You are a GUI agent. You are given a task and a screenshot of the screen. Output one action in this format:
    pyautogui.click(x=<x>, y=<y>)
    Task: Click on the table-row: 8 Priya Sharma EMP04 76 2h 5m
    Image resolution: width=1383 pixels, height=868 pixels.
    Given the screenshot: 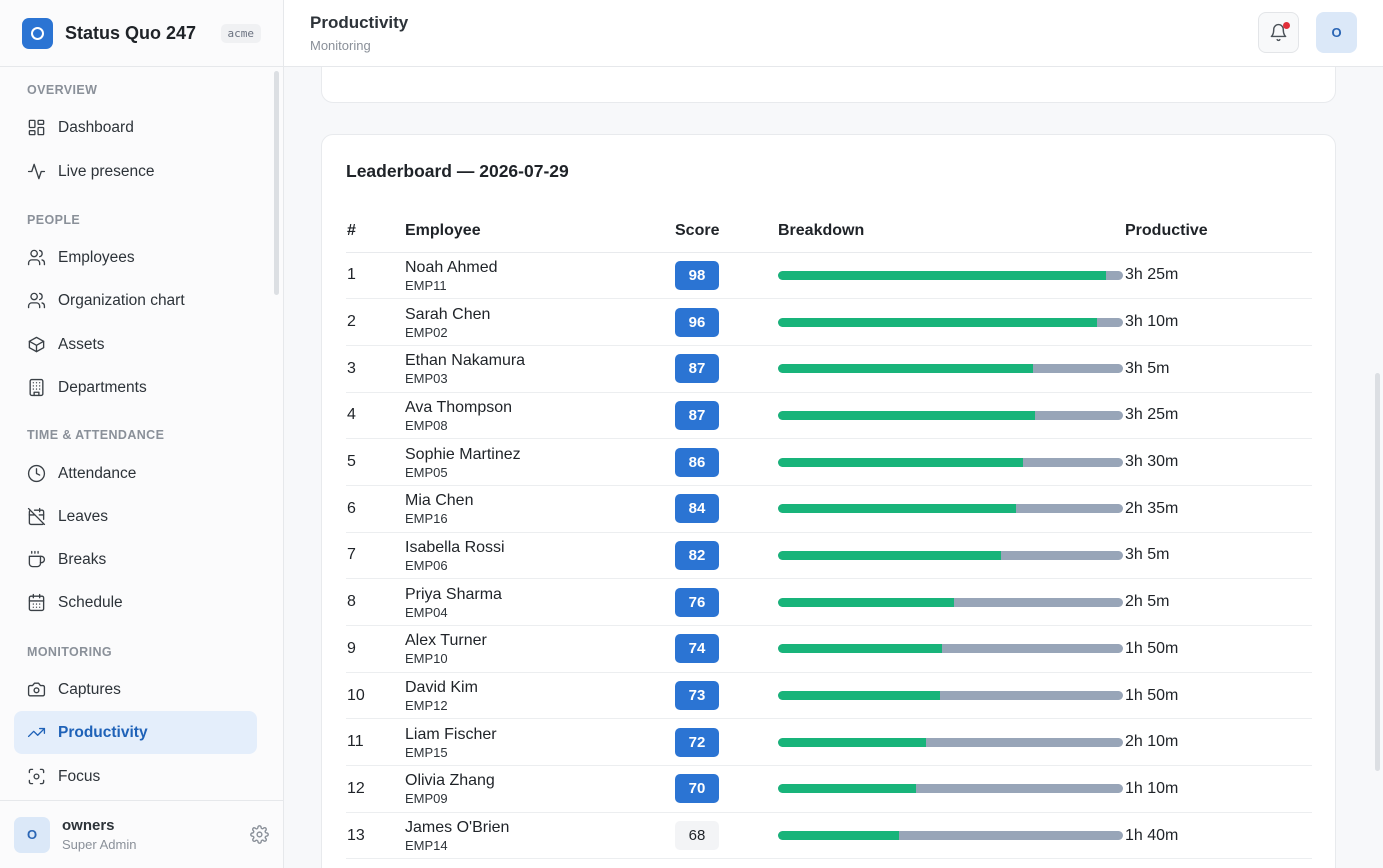 What is the action you would take?
    pyautogui.click(x=829, y=602)
    